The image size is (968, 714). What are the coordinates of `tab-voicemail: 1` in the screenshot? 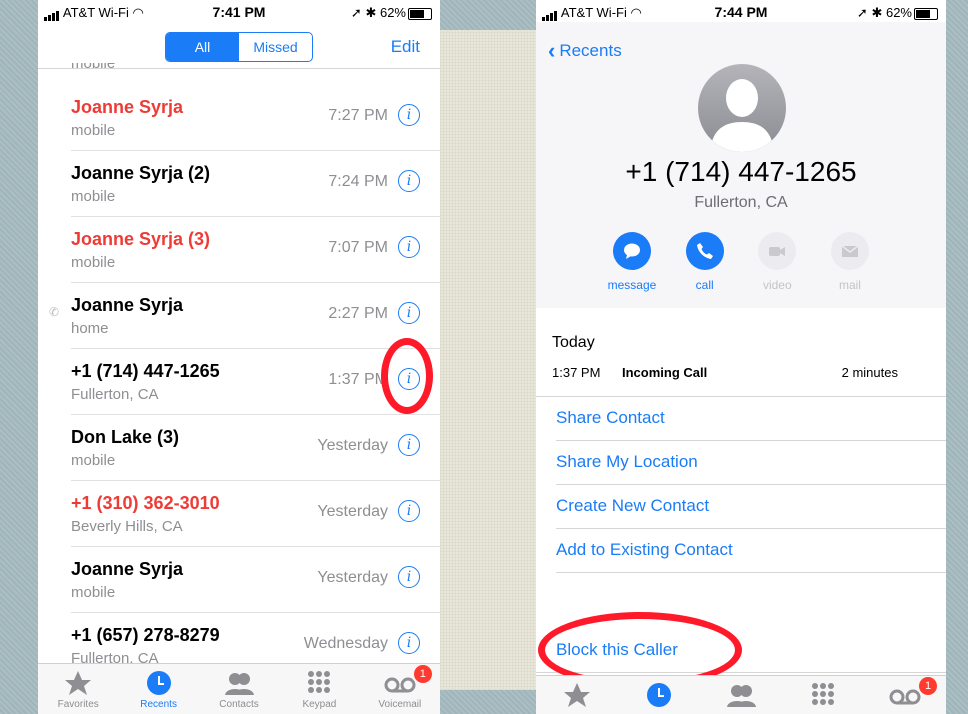 It's located at (905, 695).